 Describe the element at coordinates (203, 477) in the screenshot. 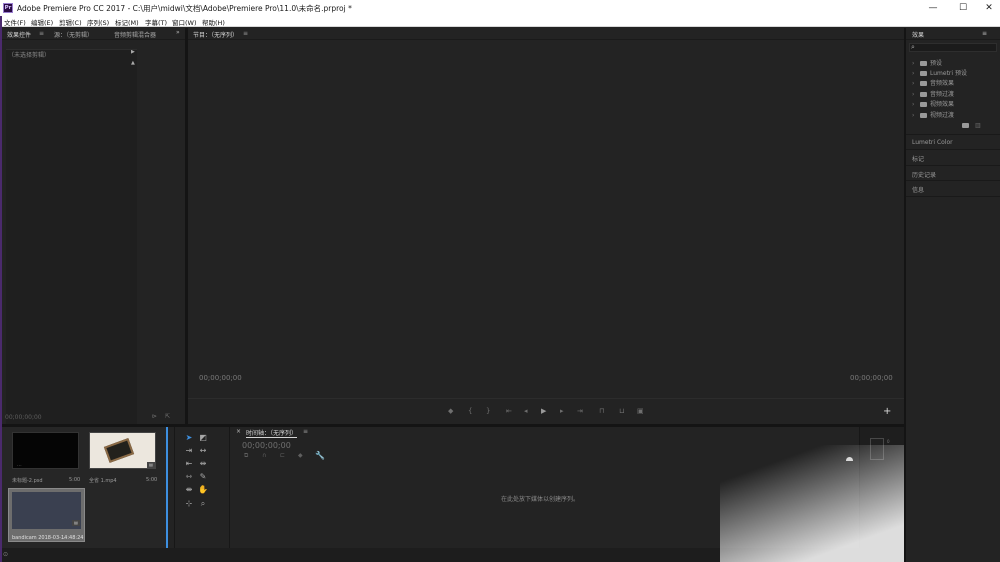

I see `pen-tool-icon: ✎` at that location.